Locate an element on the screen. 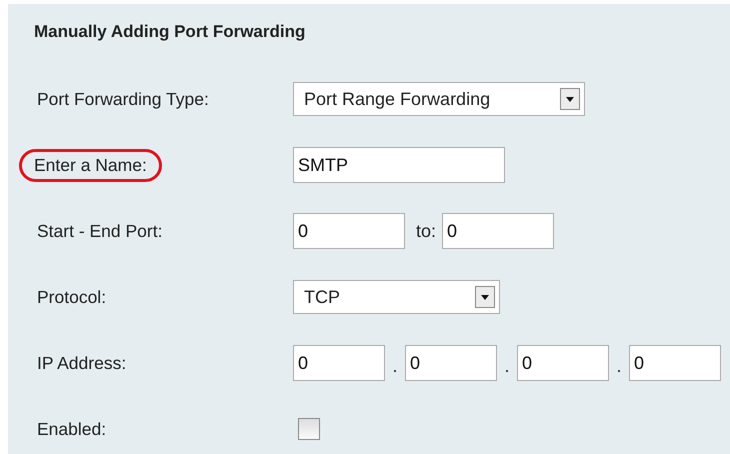  field-label: Enabled: is located at coordinates (72, 429).